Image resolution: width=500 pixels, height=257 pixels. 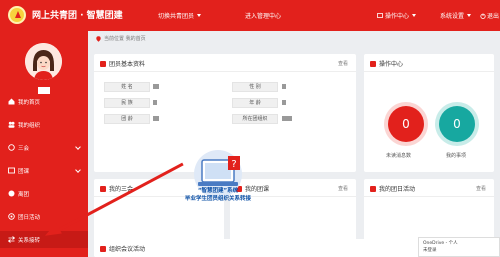 What do you see at coordinates (493, 16) in the screenshot?
I see `logout-label: 退出` at bounding box center [493, 16].